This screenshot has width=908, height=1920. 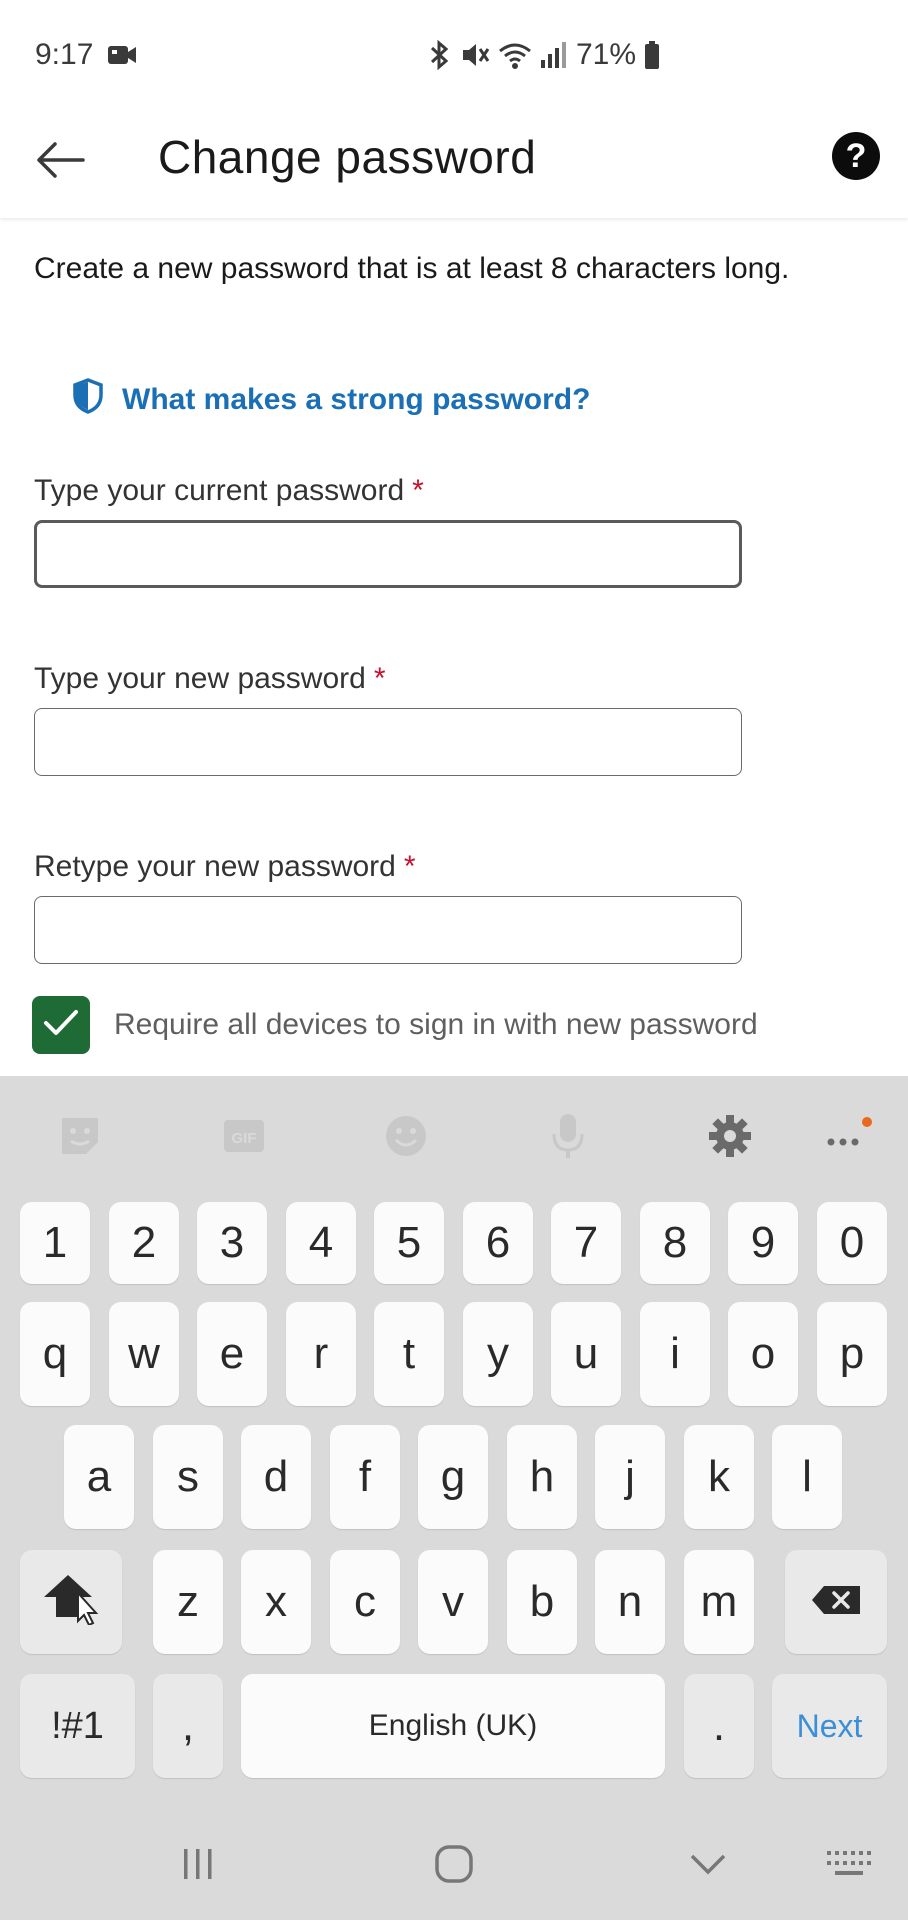 I want to click on strong-password-link: What makes a strong password?, so click(x=331, y=400).